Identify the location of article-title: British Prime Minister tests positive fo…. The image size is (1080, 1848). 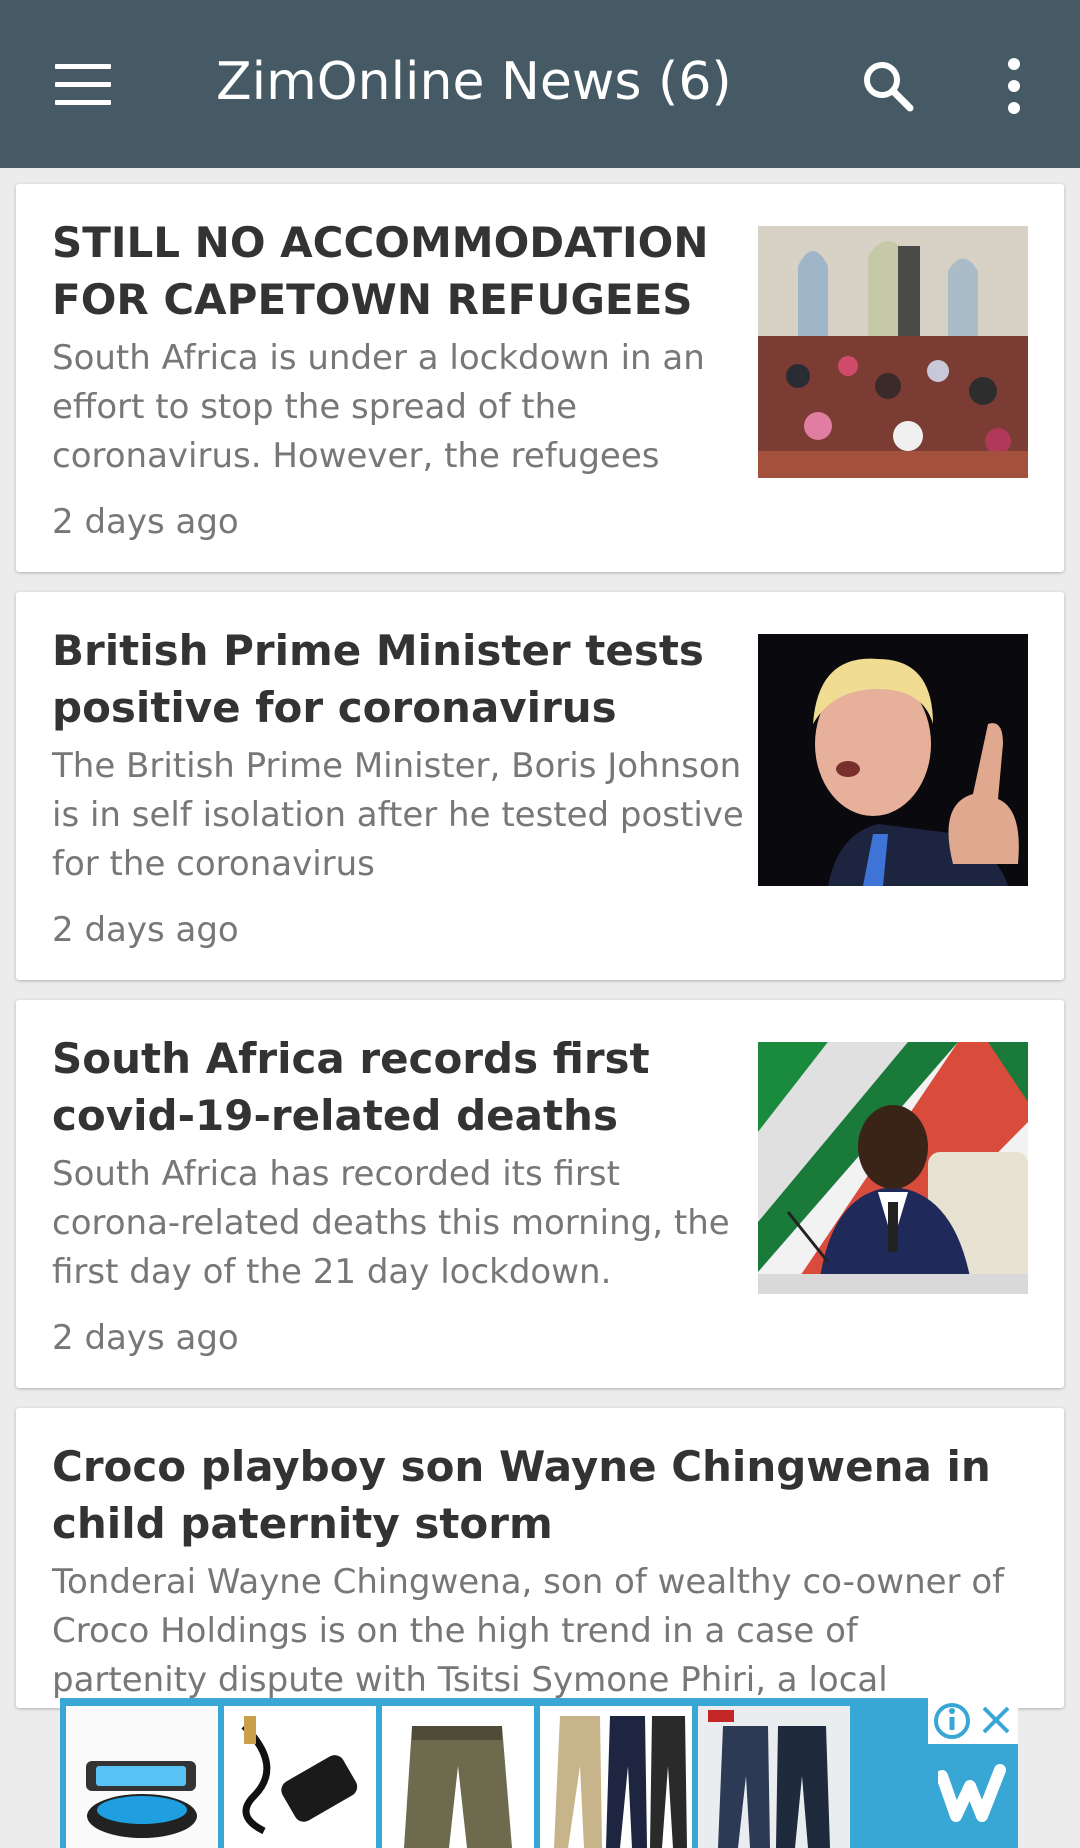
(378, 679).